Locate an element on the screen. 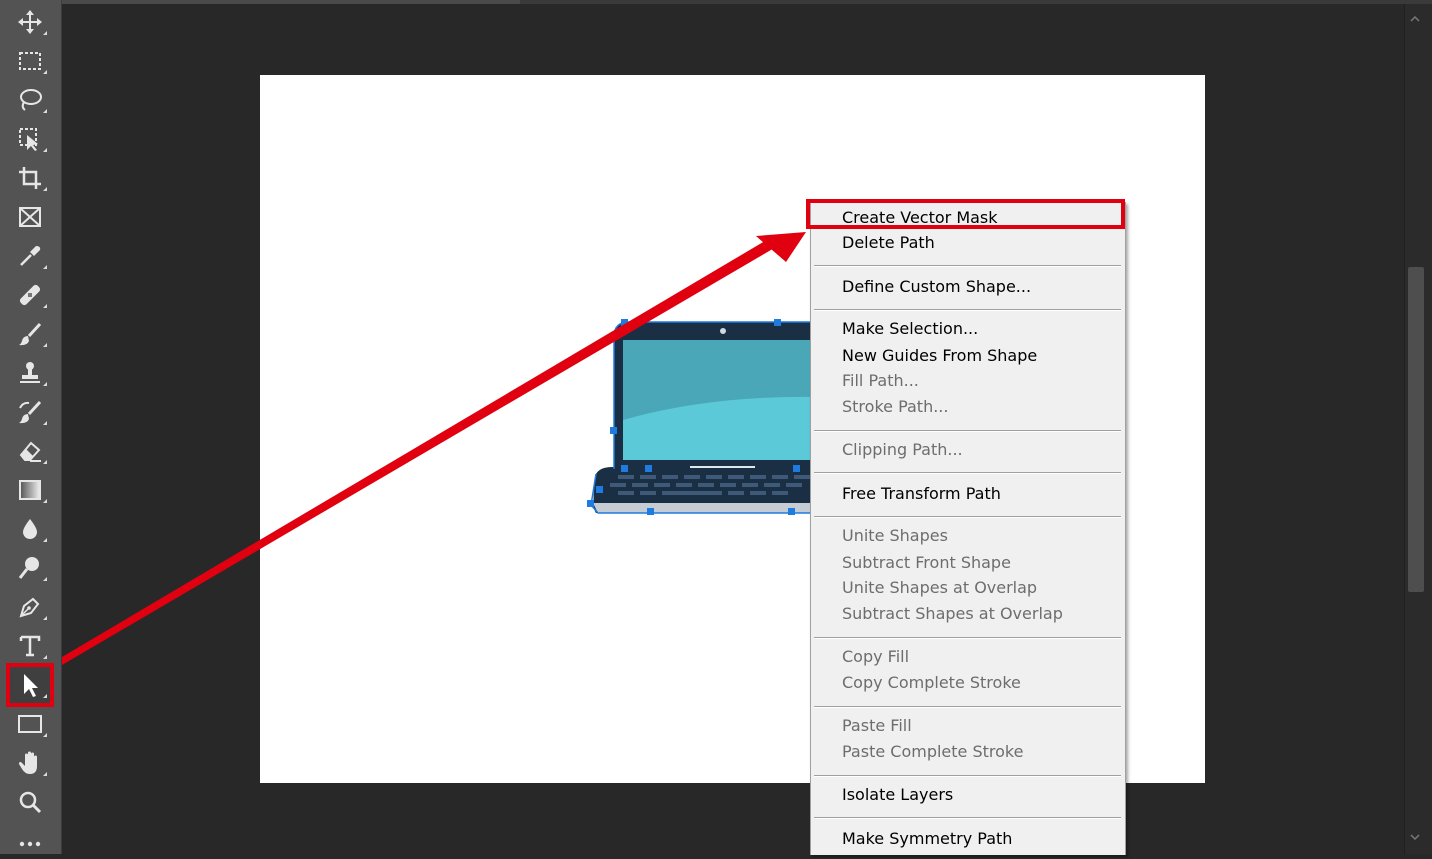 The width and height of the screenshot is (1432, 859). frame-icon is located at coordinates (30, 217).